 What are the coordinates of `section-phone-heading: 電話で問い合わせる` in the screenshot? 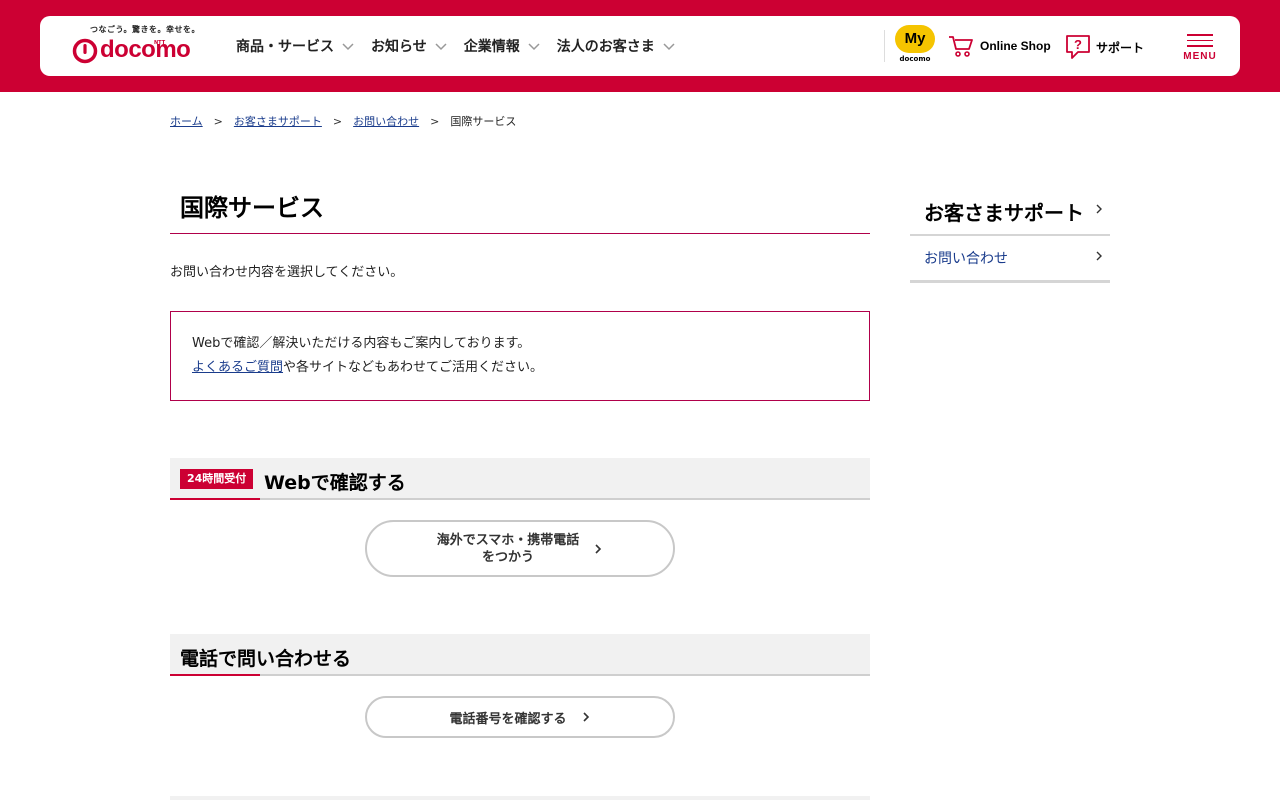 It's located at (520, 655).